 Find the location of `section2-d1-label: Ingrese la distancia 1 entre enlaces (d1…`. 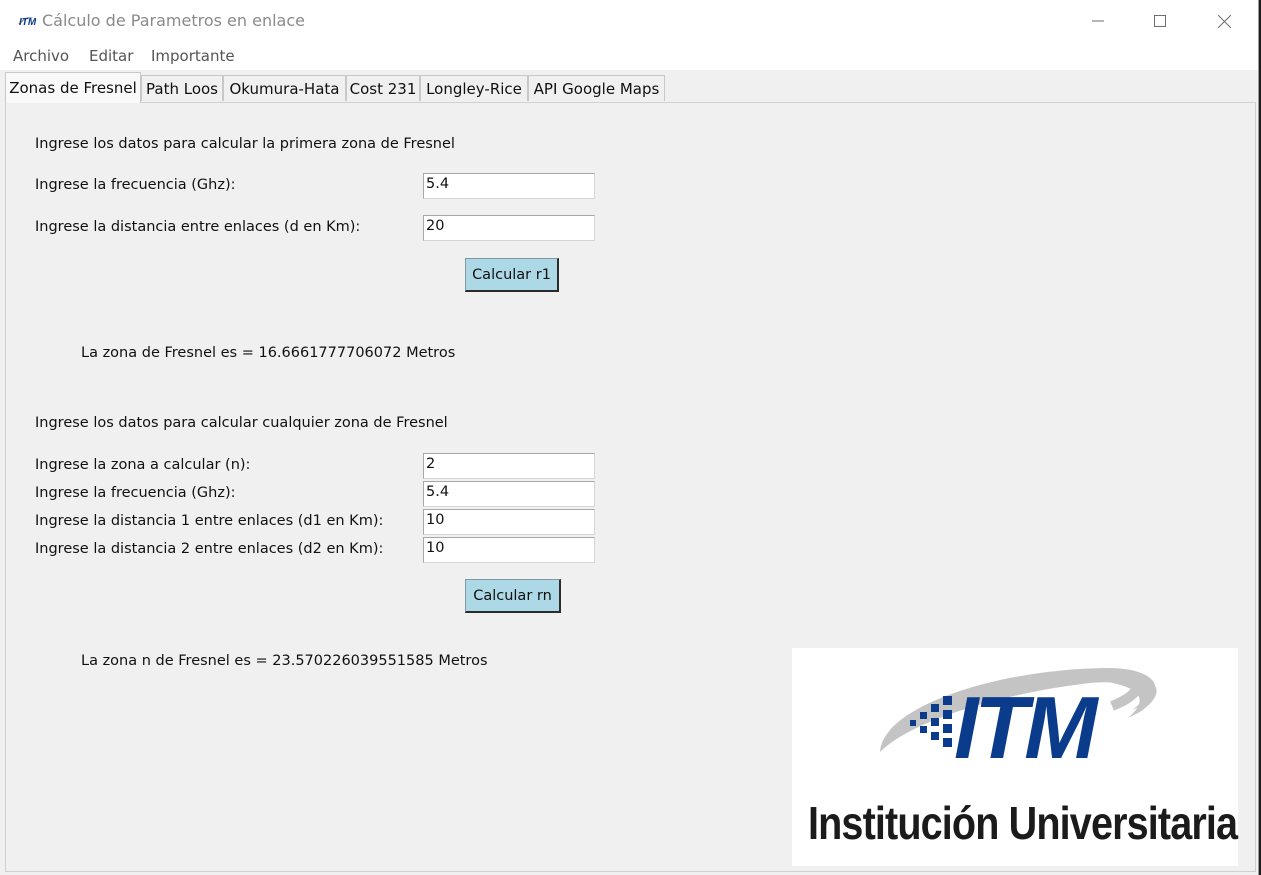

section2-d1-label: Ingrese la distancia 1 entre enlaces (d1… is located at coordinates (209, 521).